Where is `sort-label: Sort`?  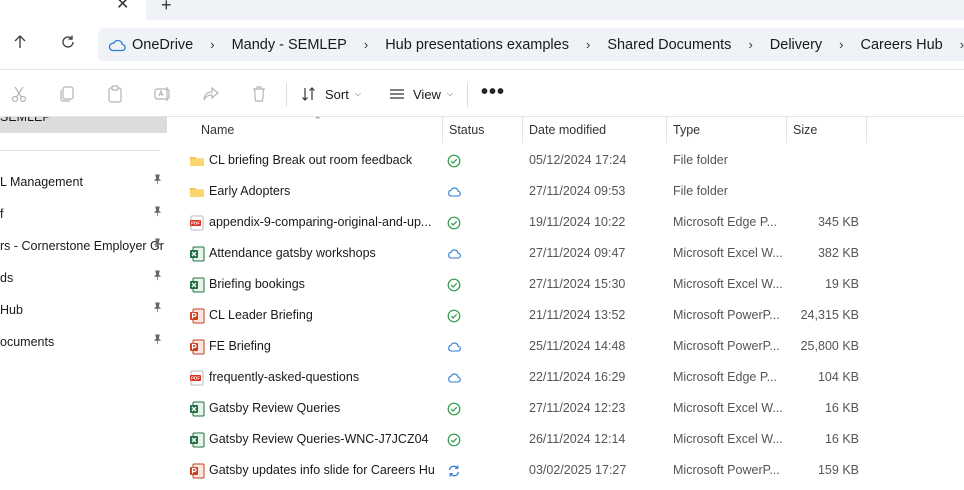 sort-label: Sort is located at coordinates (337, 94).